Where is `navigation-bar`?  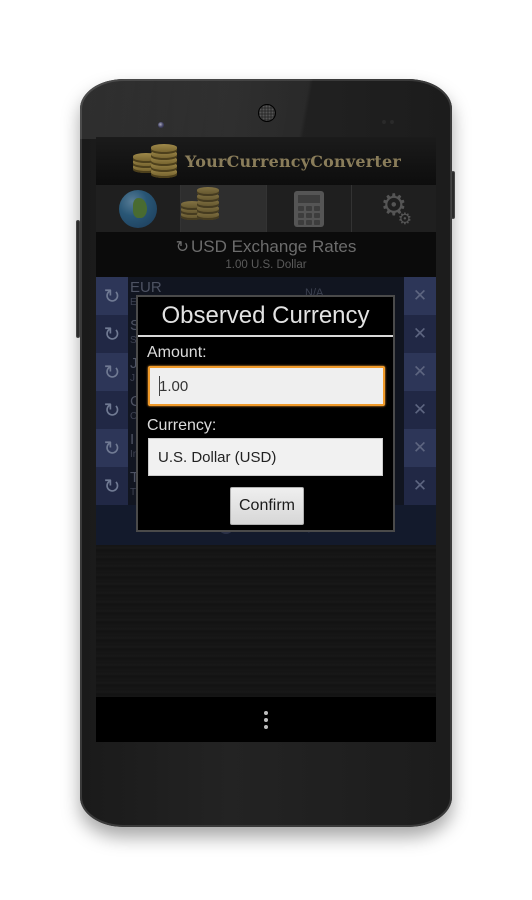 navigation-bar is located at coordinates (266, 719).